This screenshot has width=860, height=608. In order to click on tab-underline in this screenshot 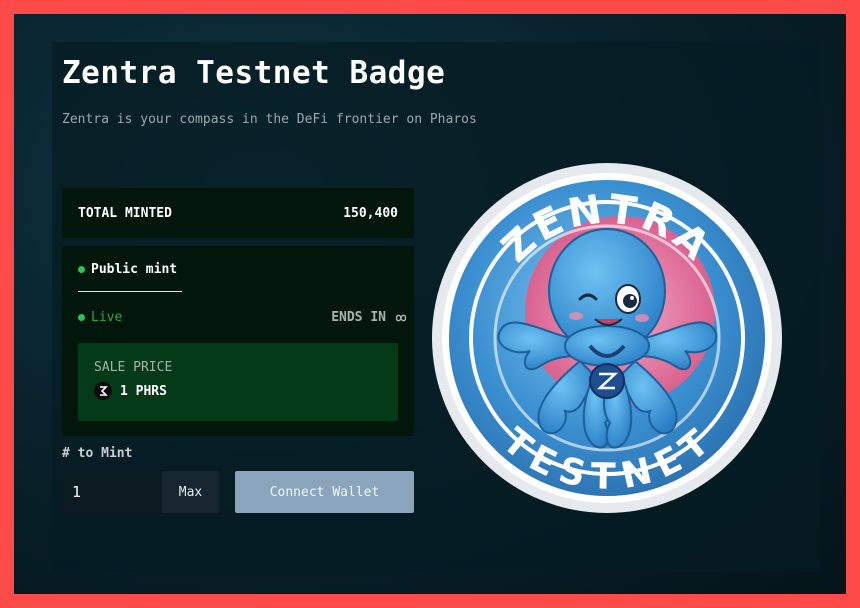, I will do `click(130, 291)`.